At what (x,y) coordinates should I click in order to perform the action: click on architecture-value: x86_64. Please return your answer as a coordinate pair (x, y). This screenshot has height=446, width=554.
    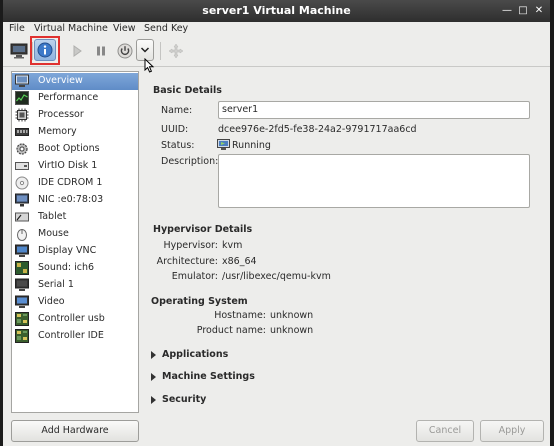
    Looking at the image, I should click on (239, 261).